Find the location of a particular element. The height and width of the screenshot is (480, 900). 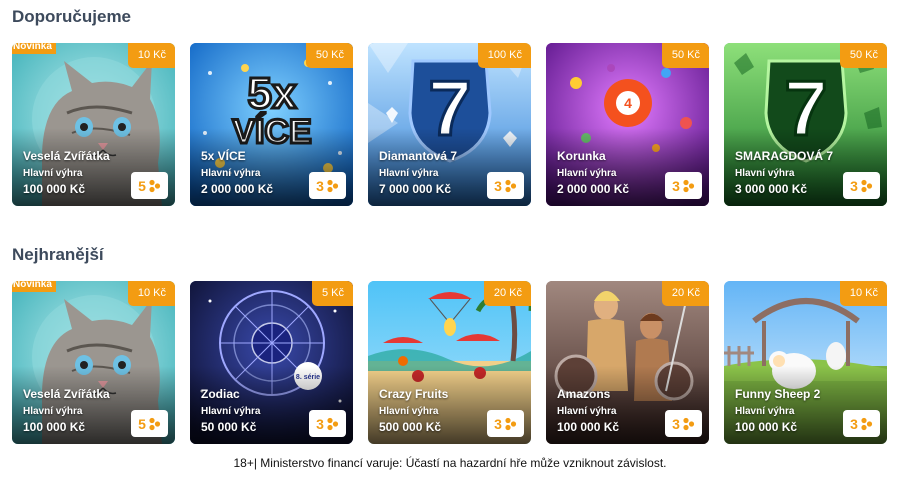

art-text-ball: 4 is located at coordinates (628, 103).